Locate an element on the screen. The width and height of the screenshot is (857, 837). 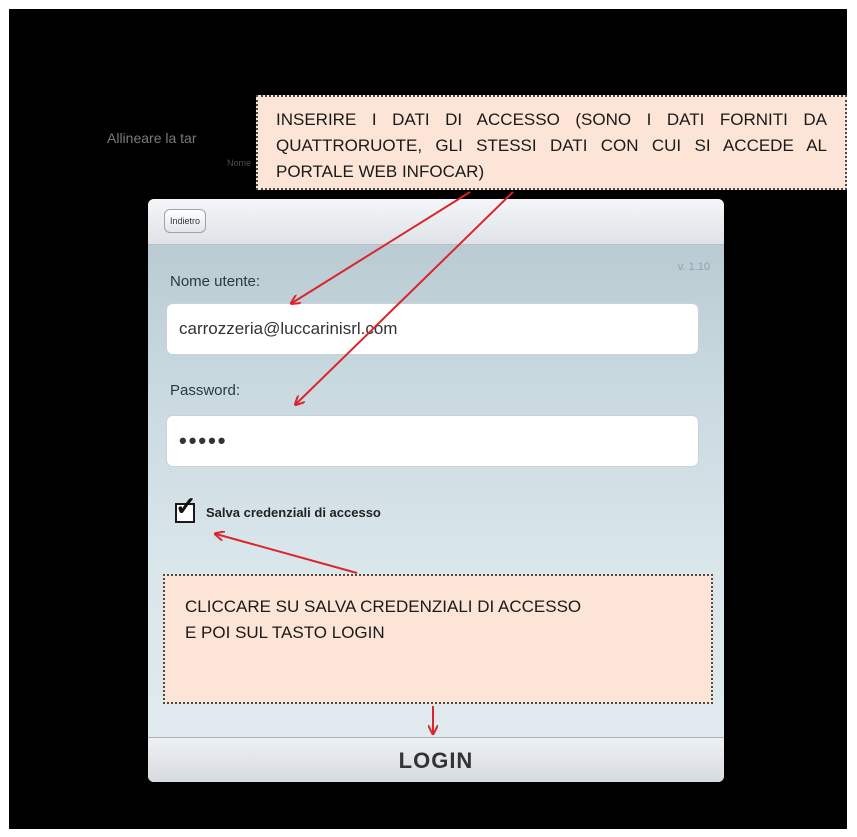
arrow-to-checkbox is located at coordinates (287, 554).